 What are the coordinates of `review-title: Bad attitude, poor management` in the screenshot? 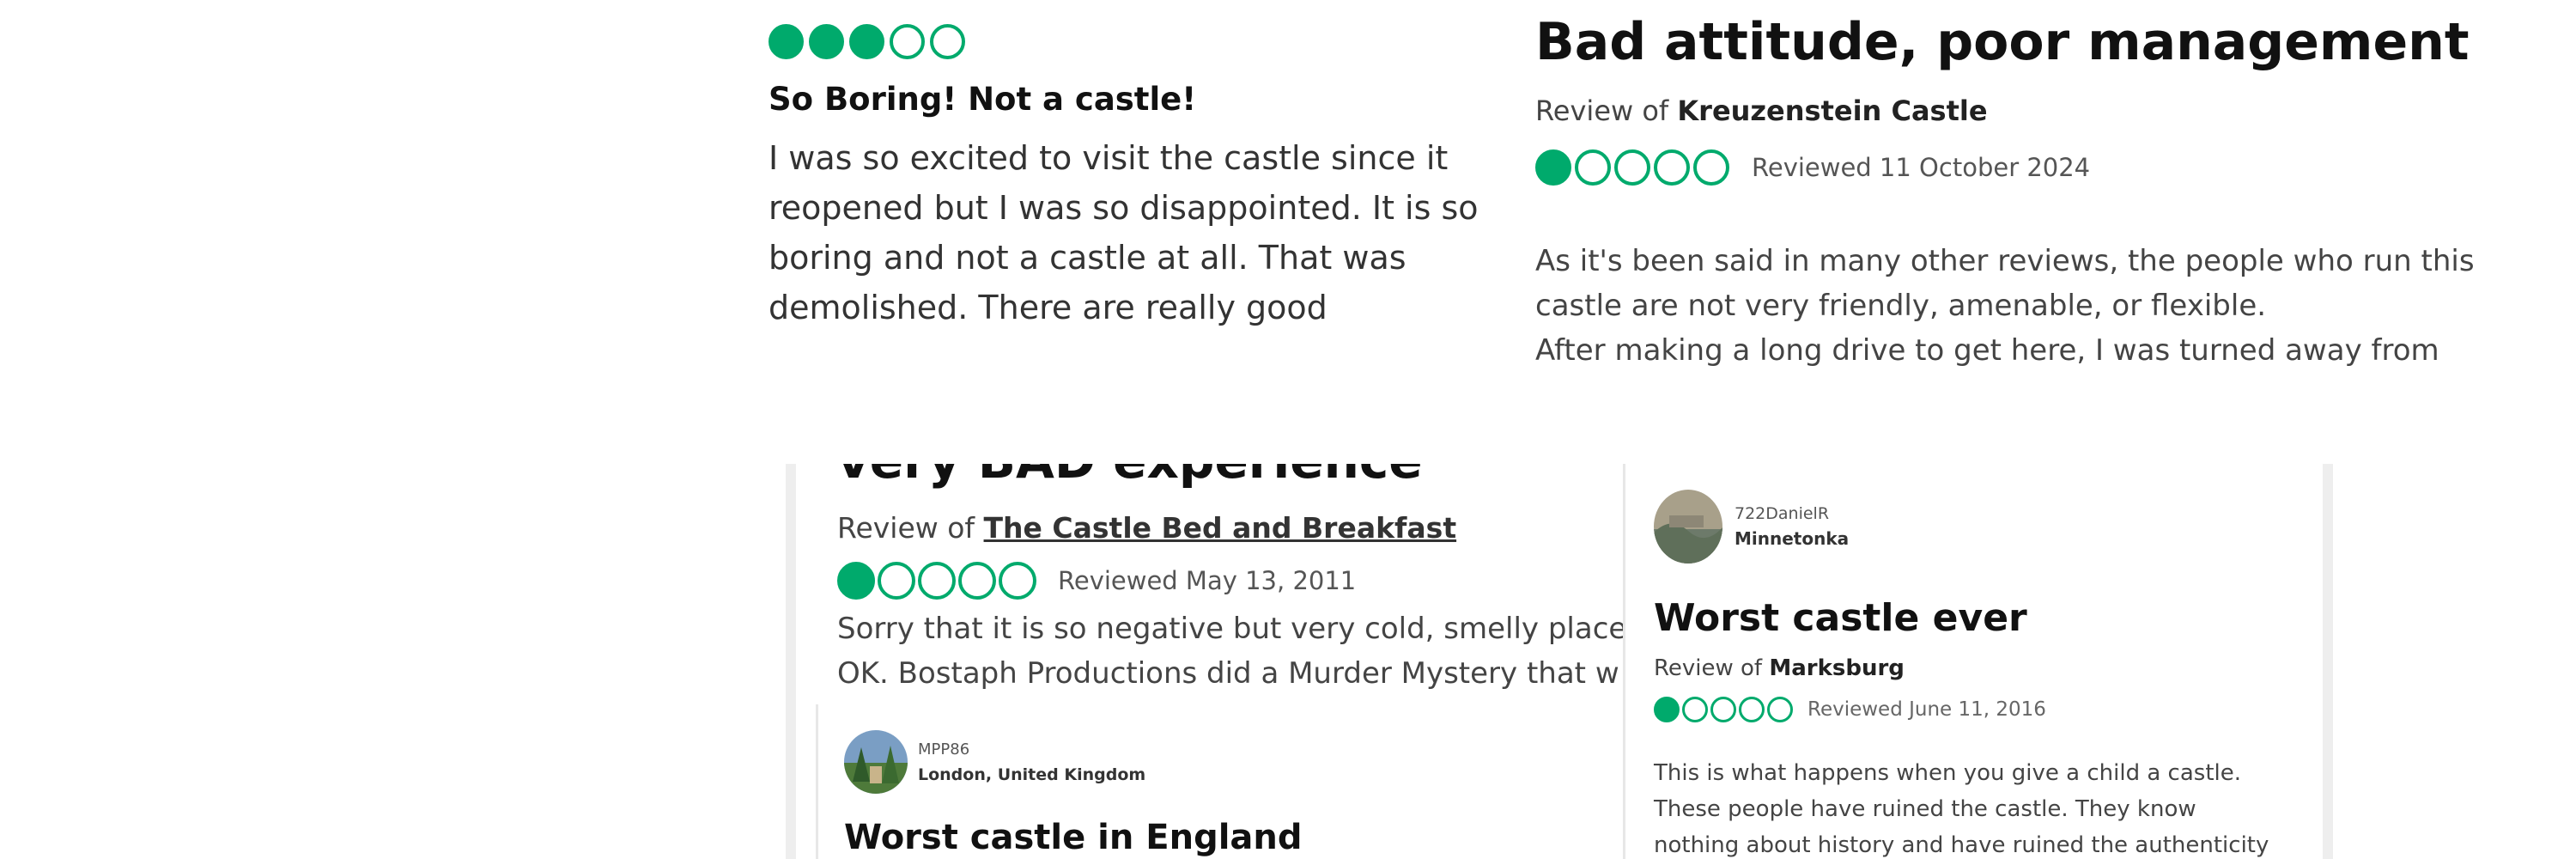 It's located at (2029, 42).